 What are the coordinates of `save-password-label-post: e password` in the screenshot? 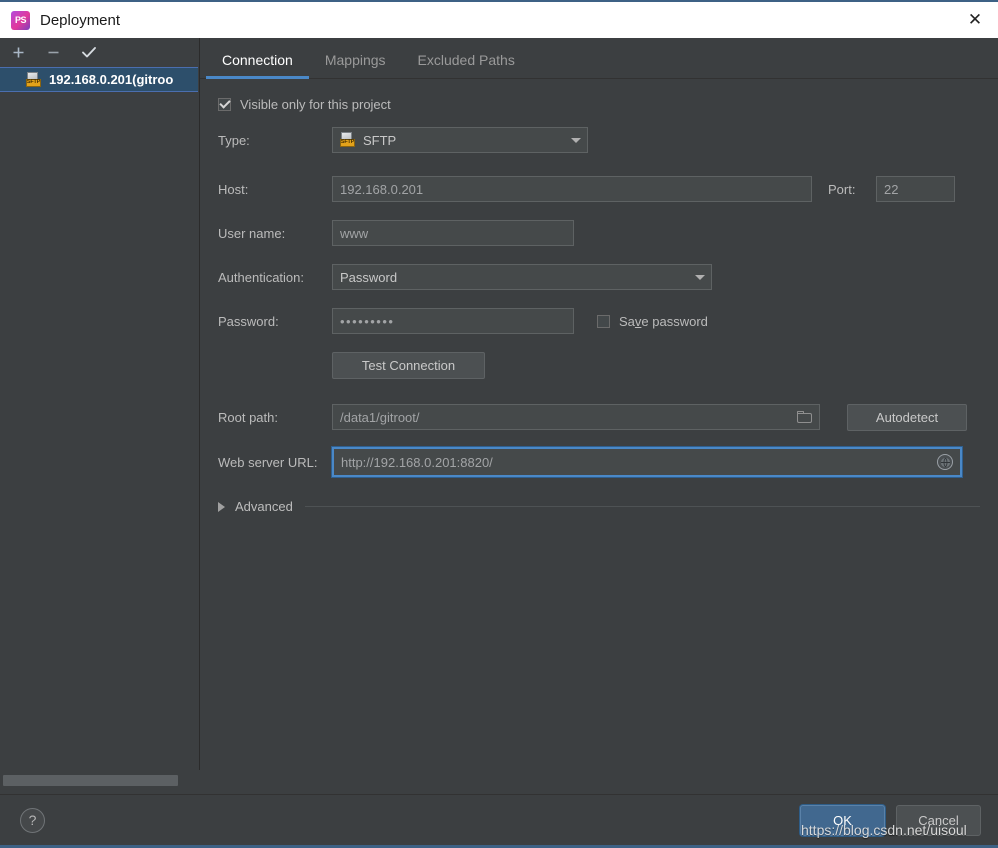 It's located at (674, 321).